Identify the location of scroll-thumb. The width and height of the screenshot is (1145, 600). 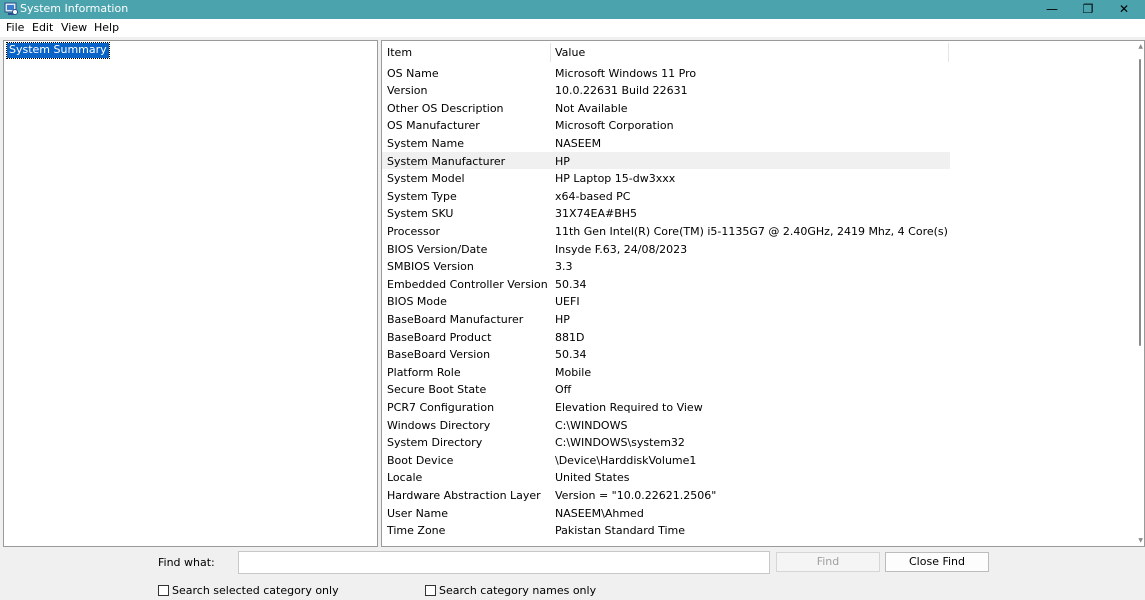
(1140, 202).